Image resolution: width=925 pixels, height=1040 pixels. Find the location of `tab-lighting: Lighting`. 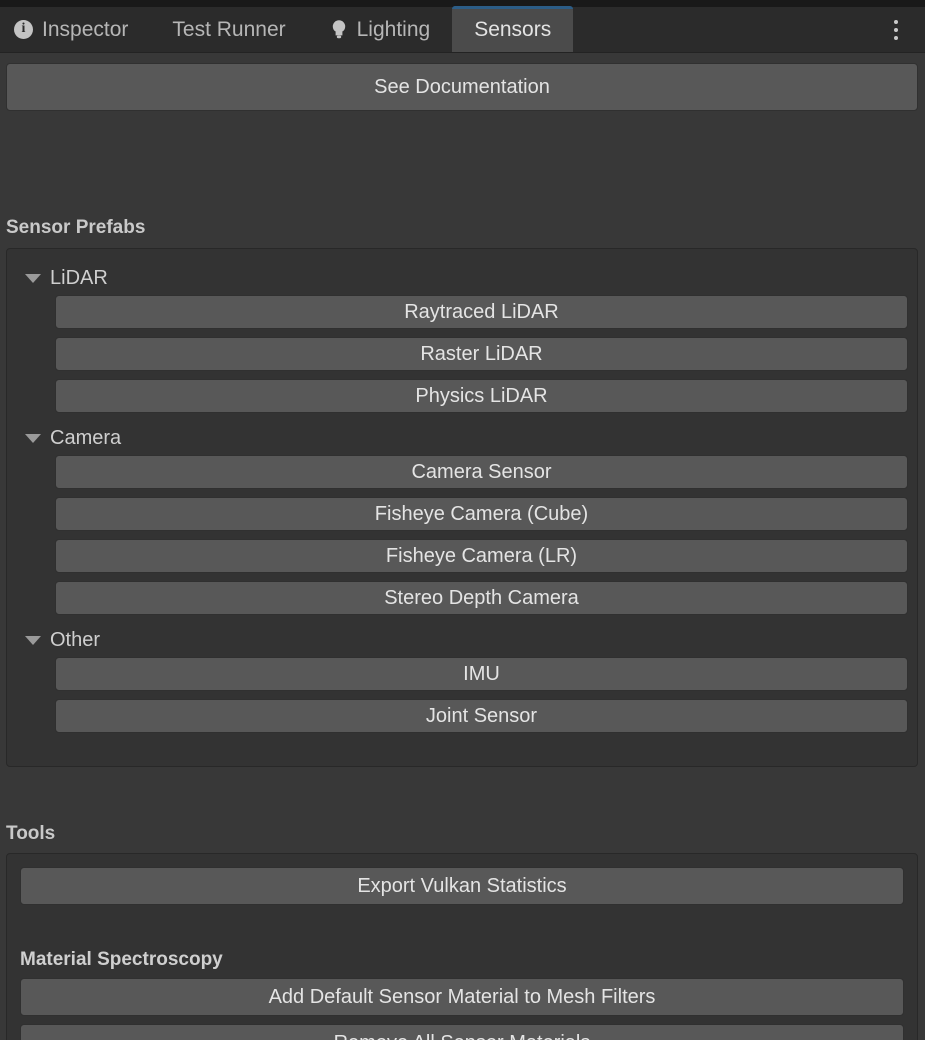

tab-lighting: Lighting is located at coordinates (380, 29).